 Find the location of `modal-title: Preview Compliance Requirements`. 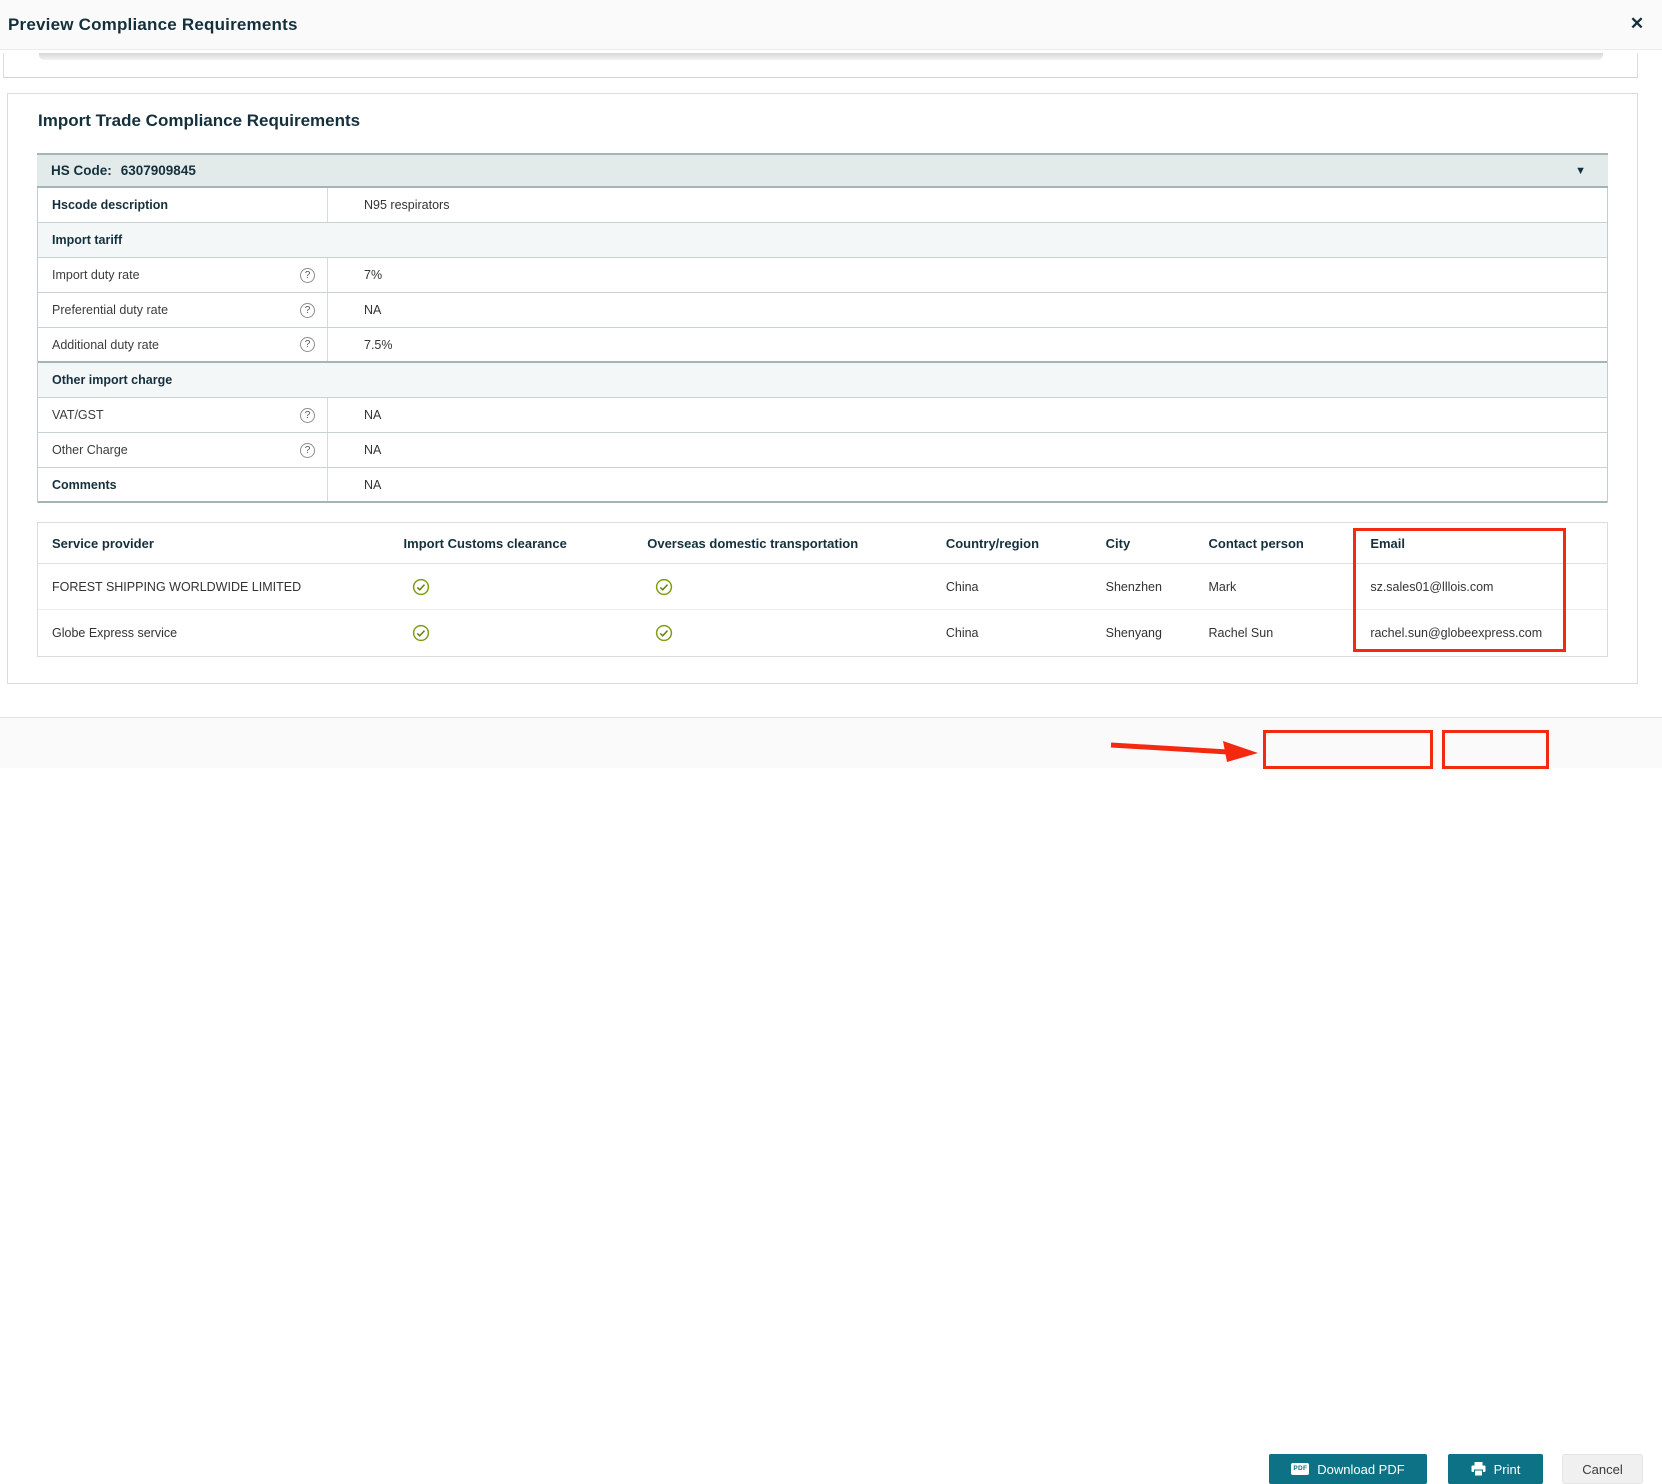

modal-title: Preview Compliance Requirements is located at coordinates (153, 24).